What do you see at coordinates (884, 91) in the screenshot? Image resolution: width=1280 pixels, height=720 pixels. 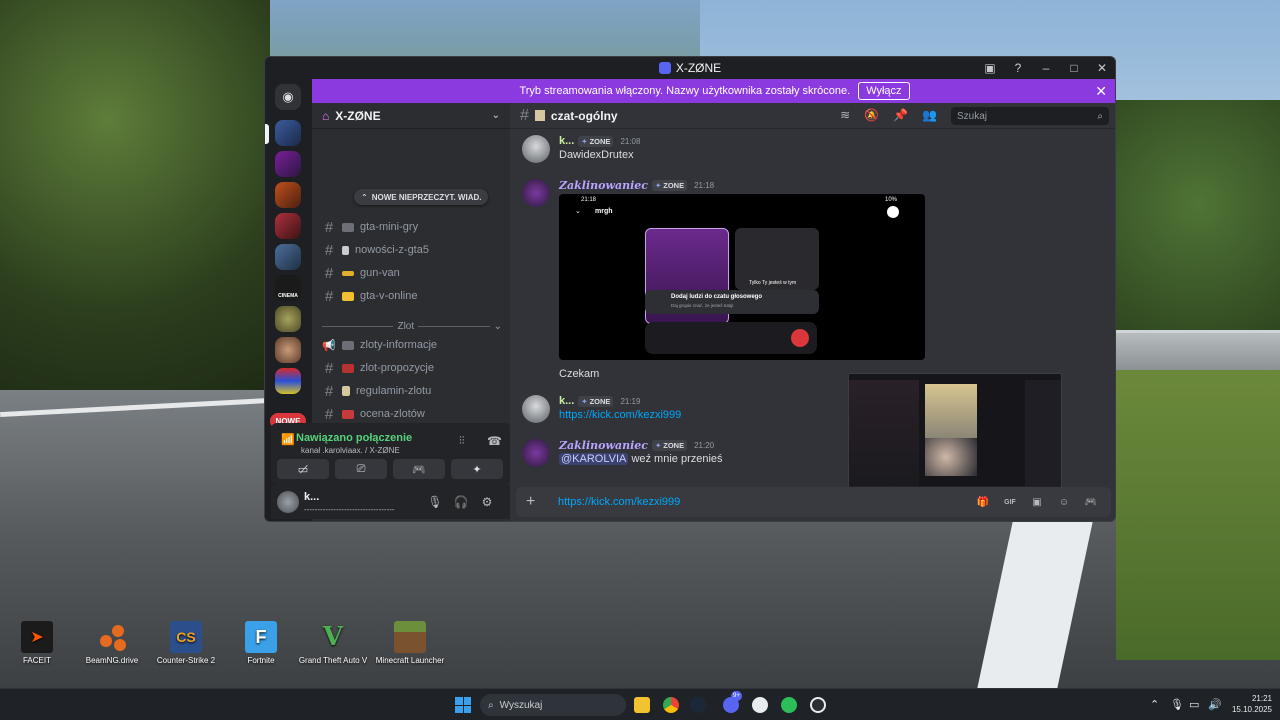 I see `disable-streamer-mode-button: Wyłącz` at bounding box center [884, 91].